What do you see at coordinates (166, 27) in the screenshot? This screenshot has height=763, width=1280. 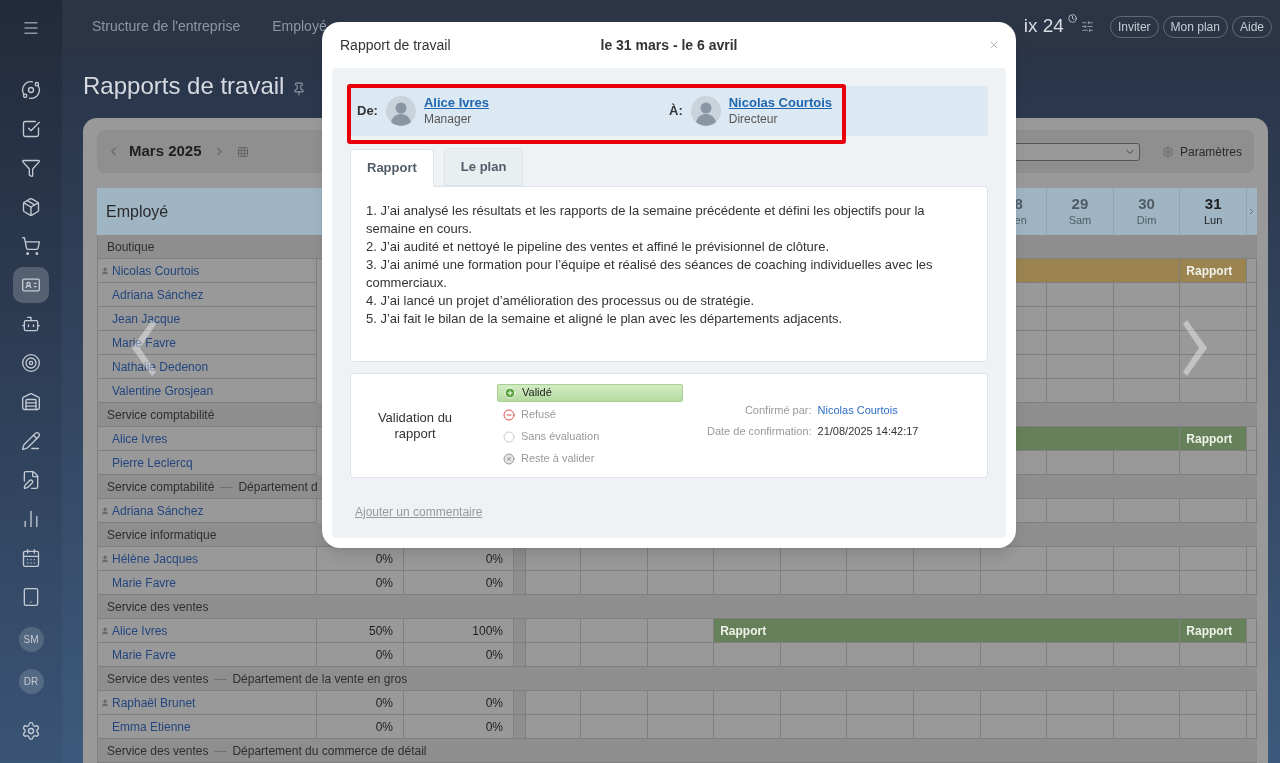 I see `top-nav-tab: Structure de l'entreprise` at bounding box center [166, 27].